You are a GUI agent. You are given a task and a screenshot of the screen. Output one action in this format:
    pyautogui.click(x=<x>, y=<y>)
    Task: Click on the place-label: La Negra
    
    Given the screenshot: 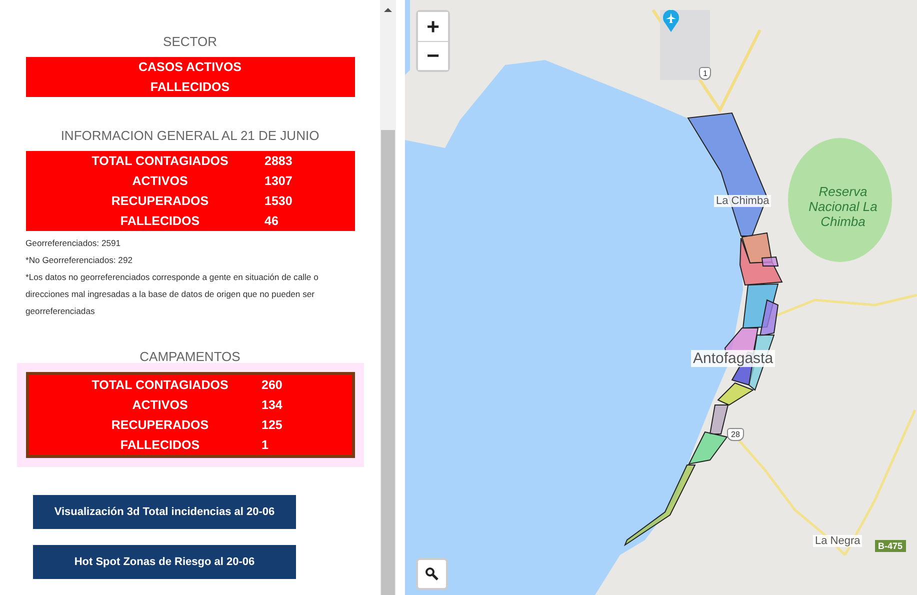 What is the action you would take?
    pyautogui.click(x=837, y=541)
    